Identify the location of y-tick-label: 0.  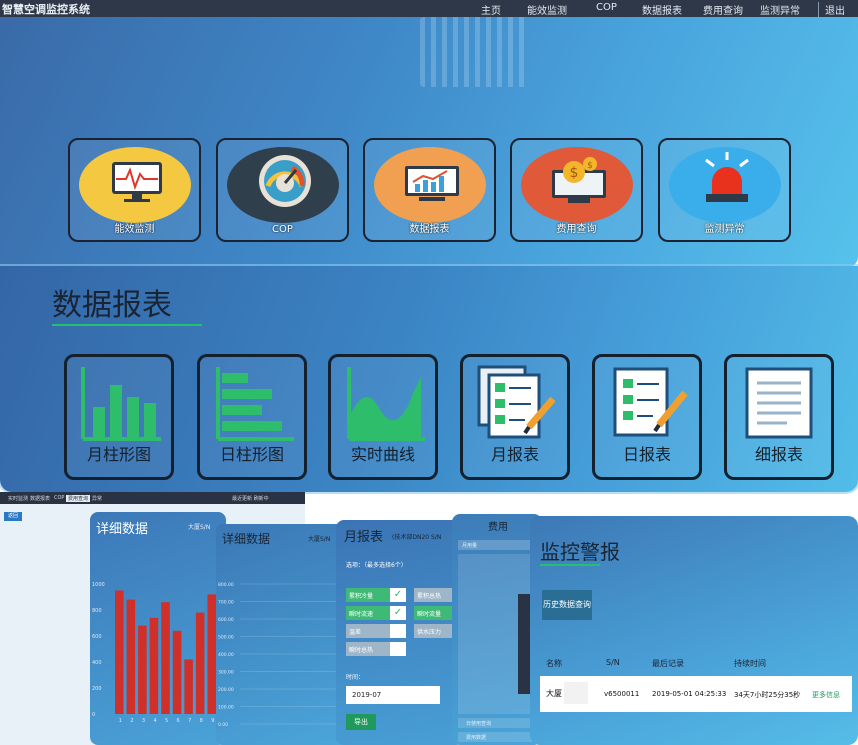
(93, 715).